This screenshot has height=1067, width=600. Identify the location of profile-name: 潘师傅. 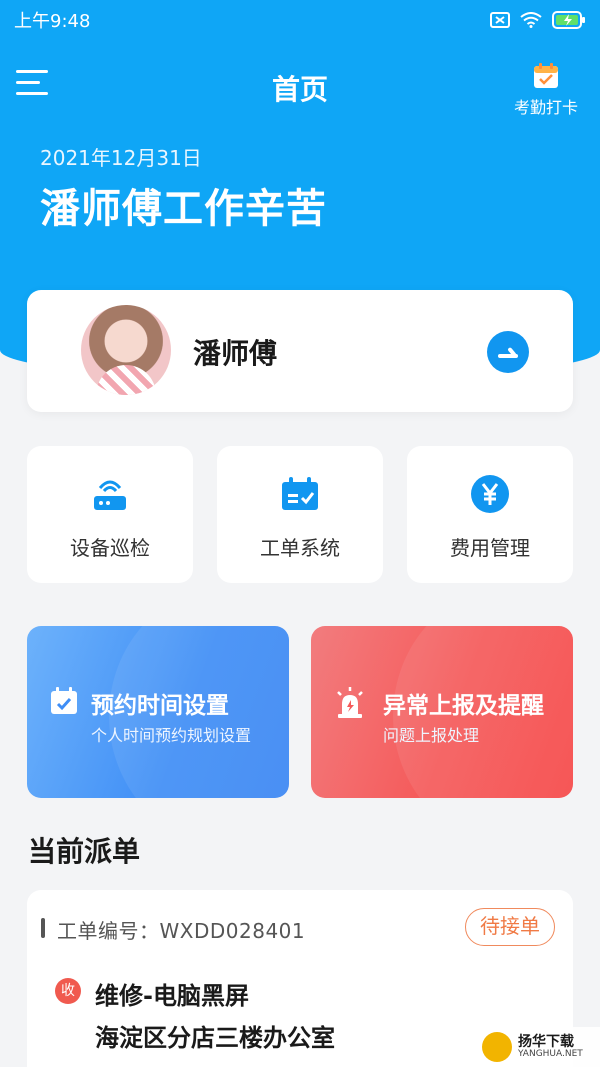
(235, 353).